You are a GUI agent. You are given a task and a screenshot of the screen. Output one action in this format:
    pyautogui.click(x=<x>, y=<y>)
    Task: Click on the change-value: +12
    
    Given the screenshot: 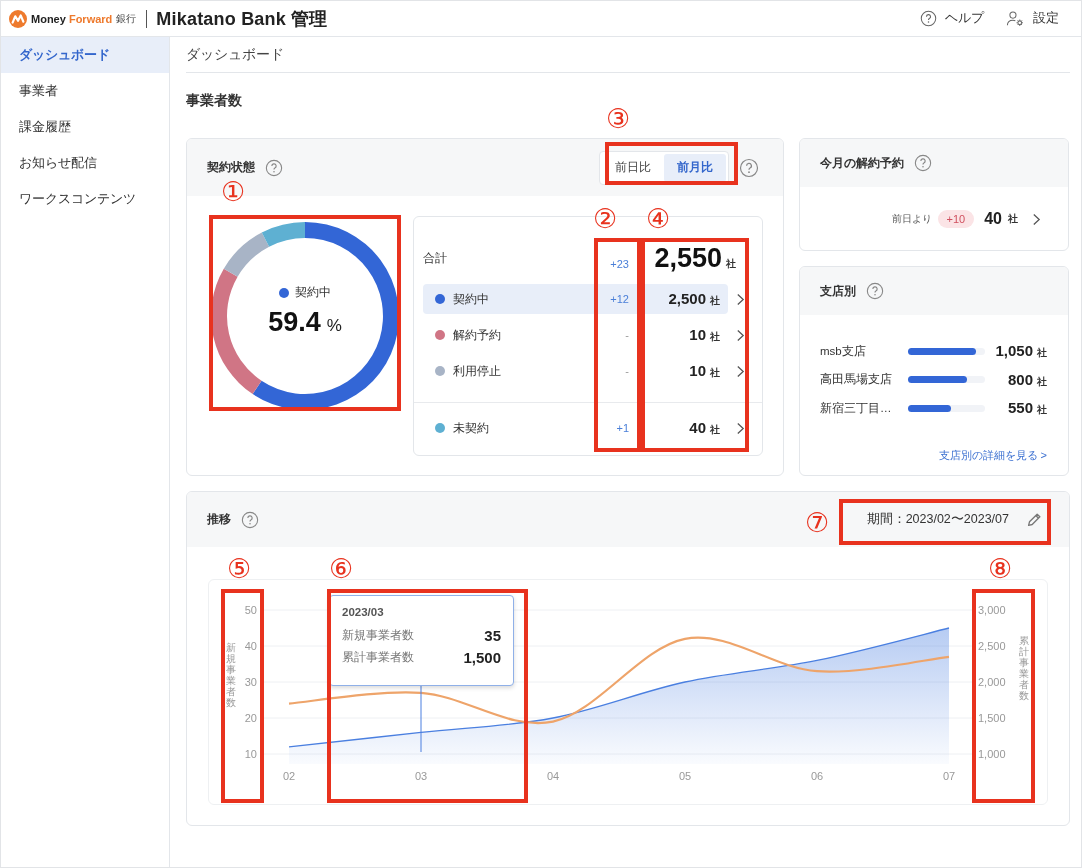 What is the action you would take?
    pyautogui.click(x=619, y=299)
    